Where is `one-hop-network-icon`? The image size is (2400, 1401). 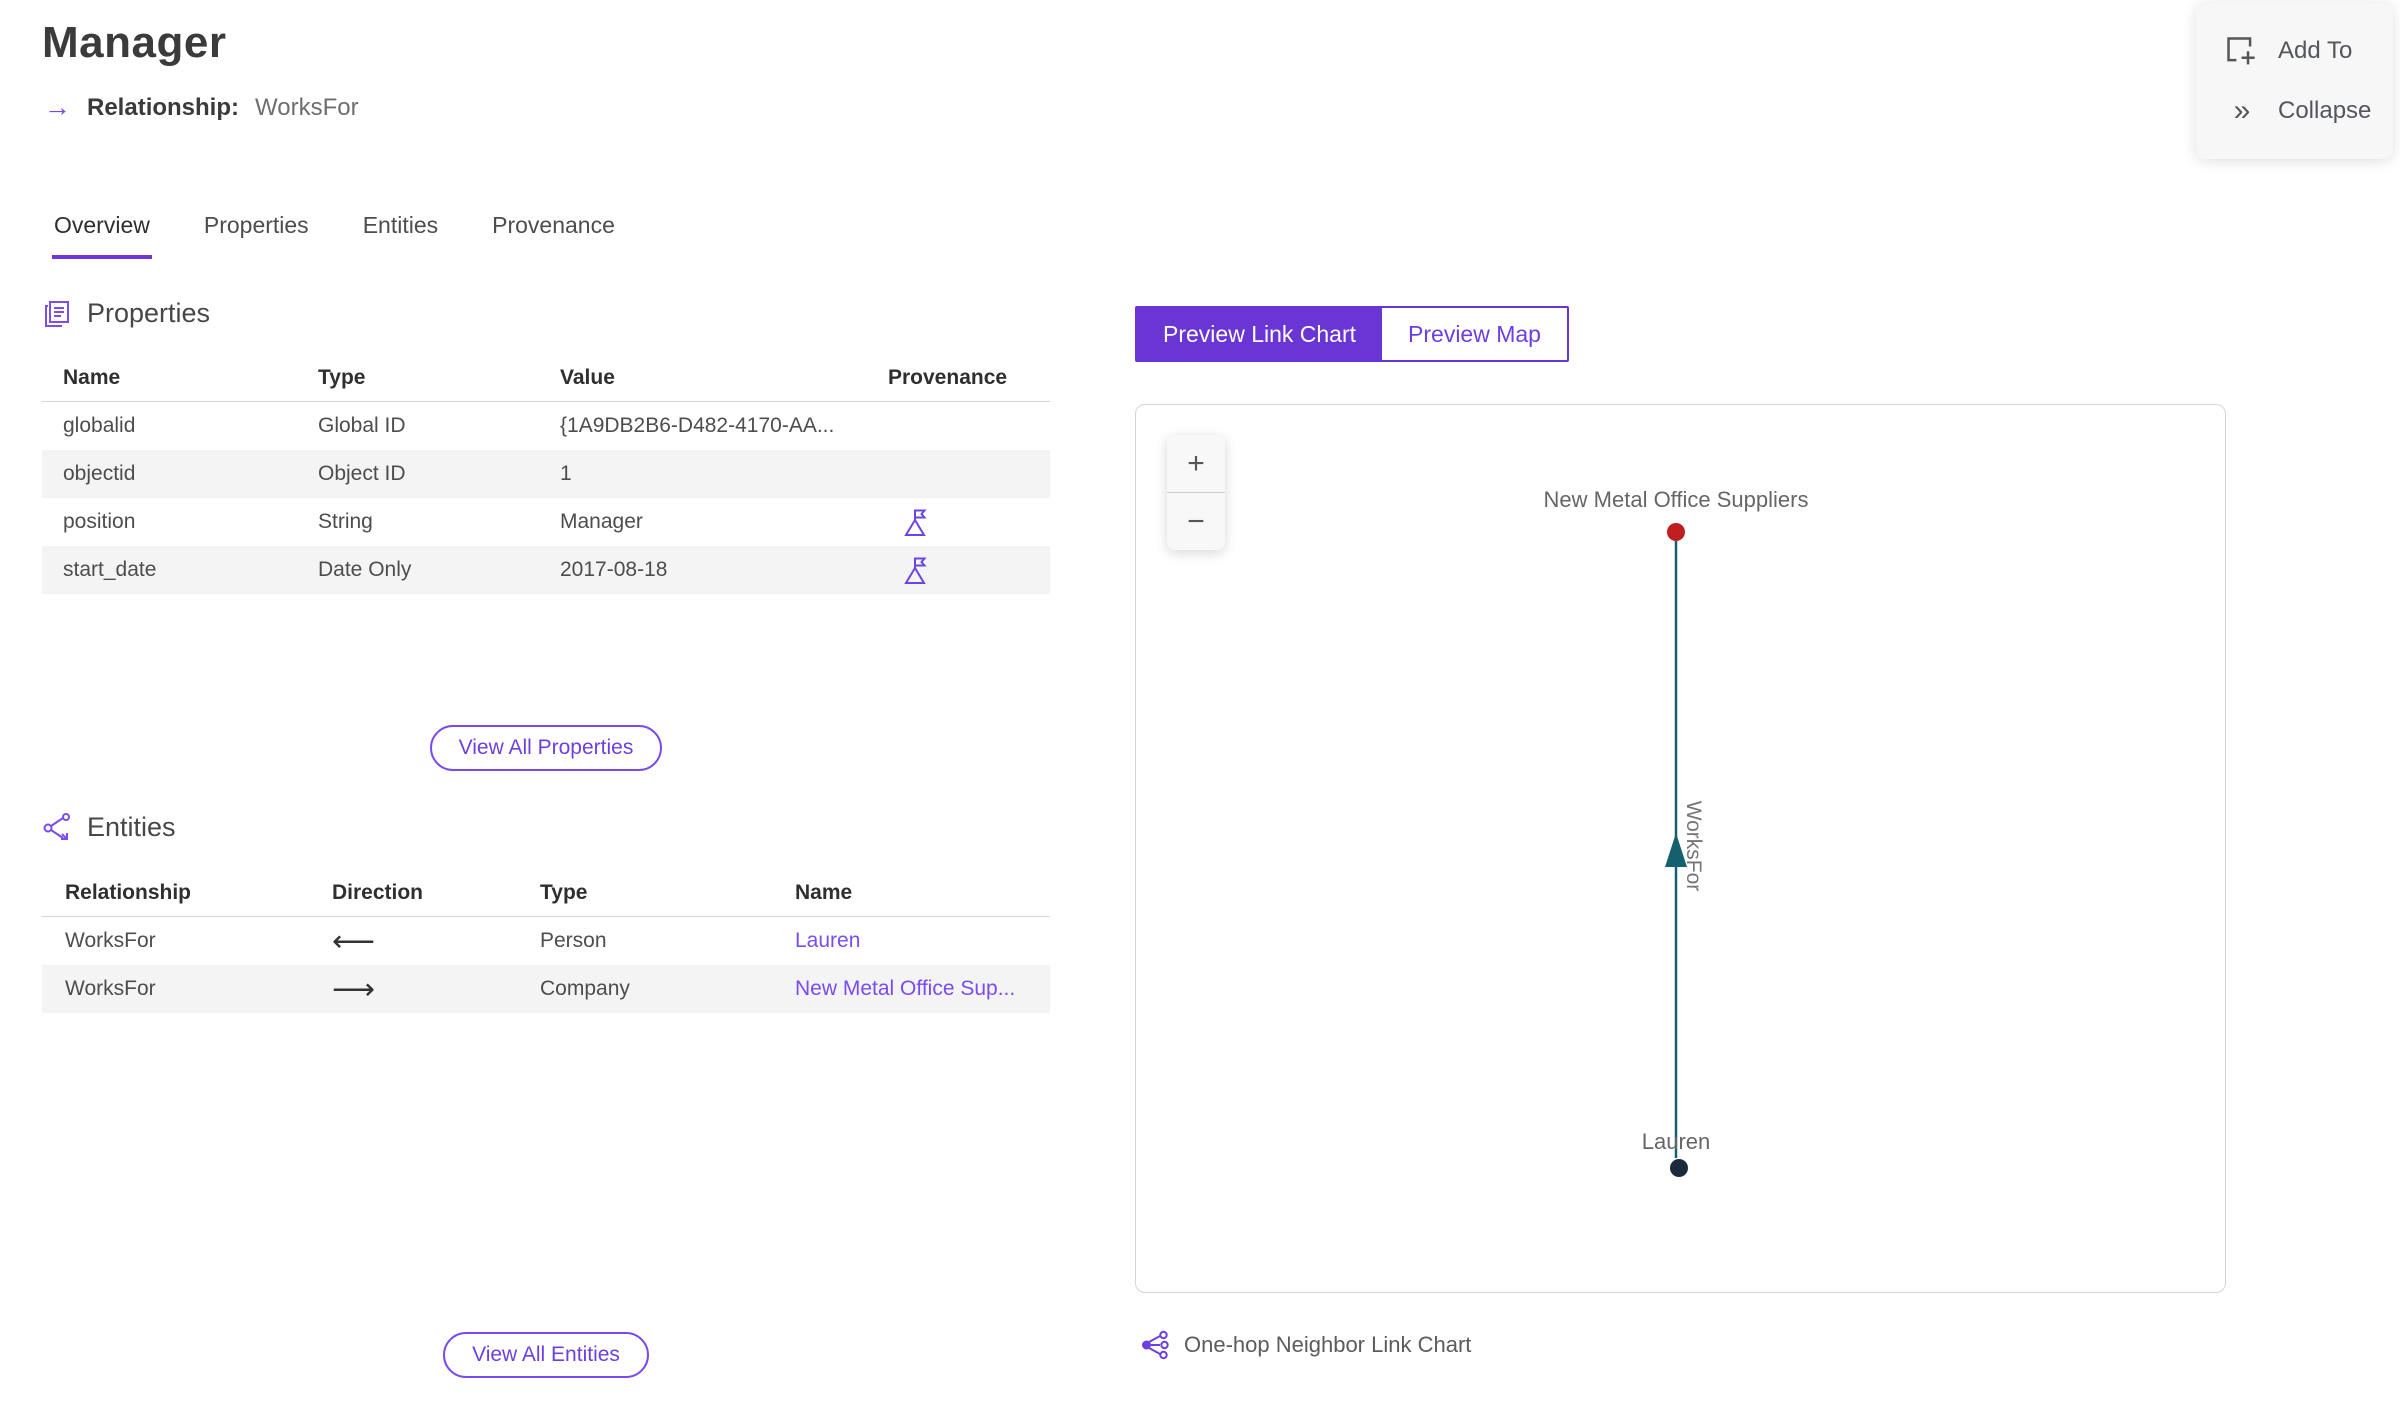 one-hop-network-icon is located at coordinates (1155, 1345).